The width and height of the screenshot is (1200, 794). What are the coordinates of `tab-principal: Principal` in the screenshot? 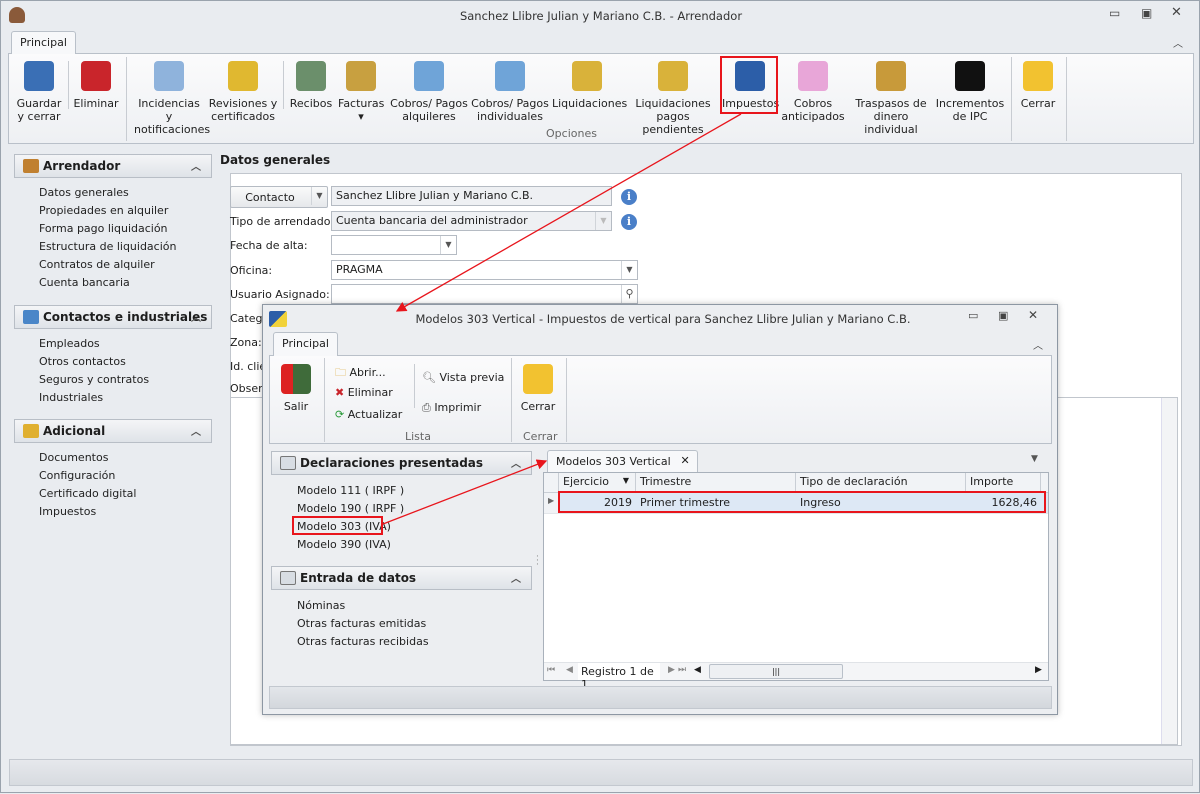 It's located at (43, 42).